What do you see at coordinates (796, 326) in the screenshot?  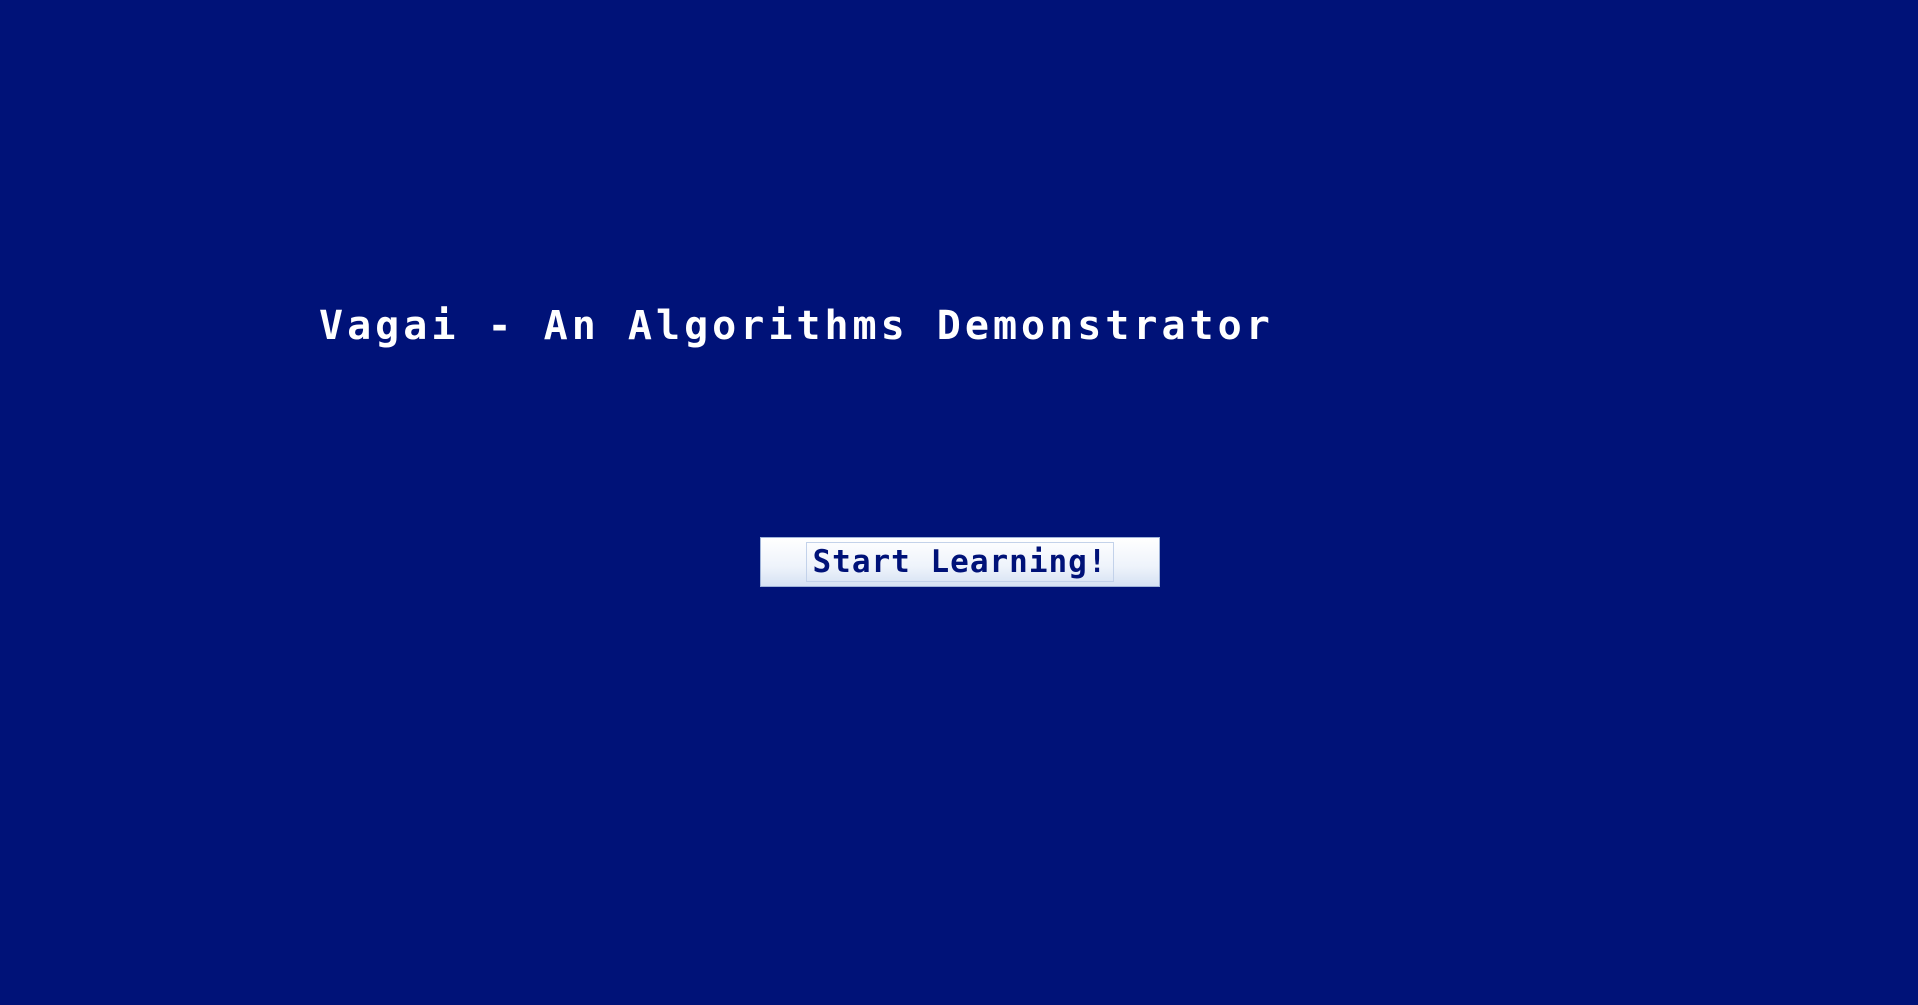 I see `page-title: Vagai - An Algorithms Demonstrator` at bounding box center [796, 326].